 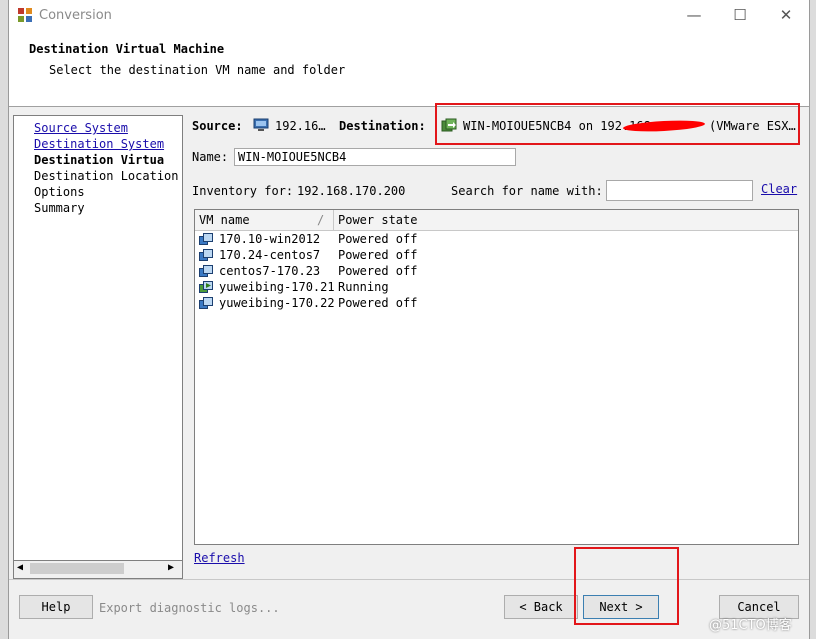 What do you see at coordinates (382, 126) in the screenshot?
I see `destination-label: Destination:` at bounding box center [382, 126].